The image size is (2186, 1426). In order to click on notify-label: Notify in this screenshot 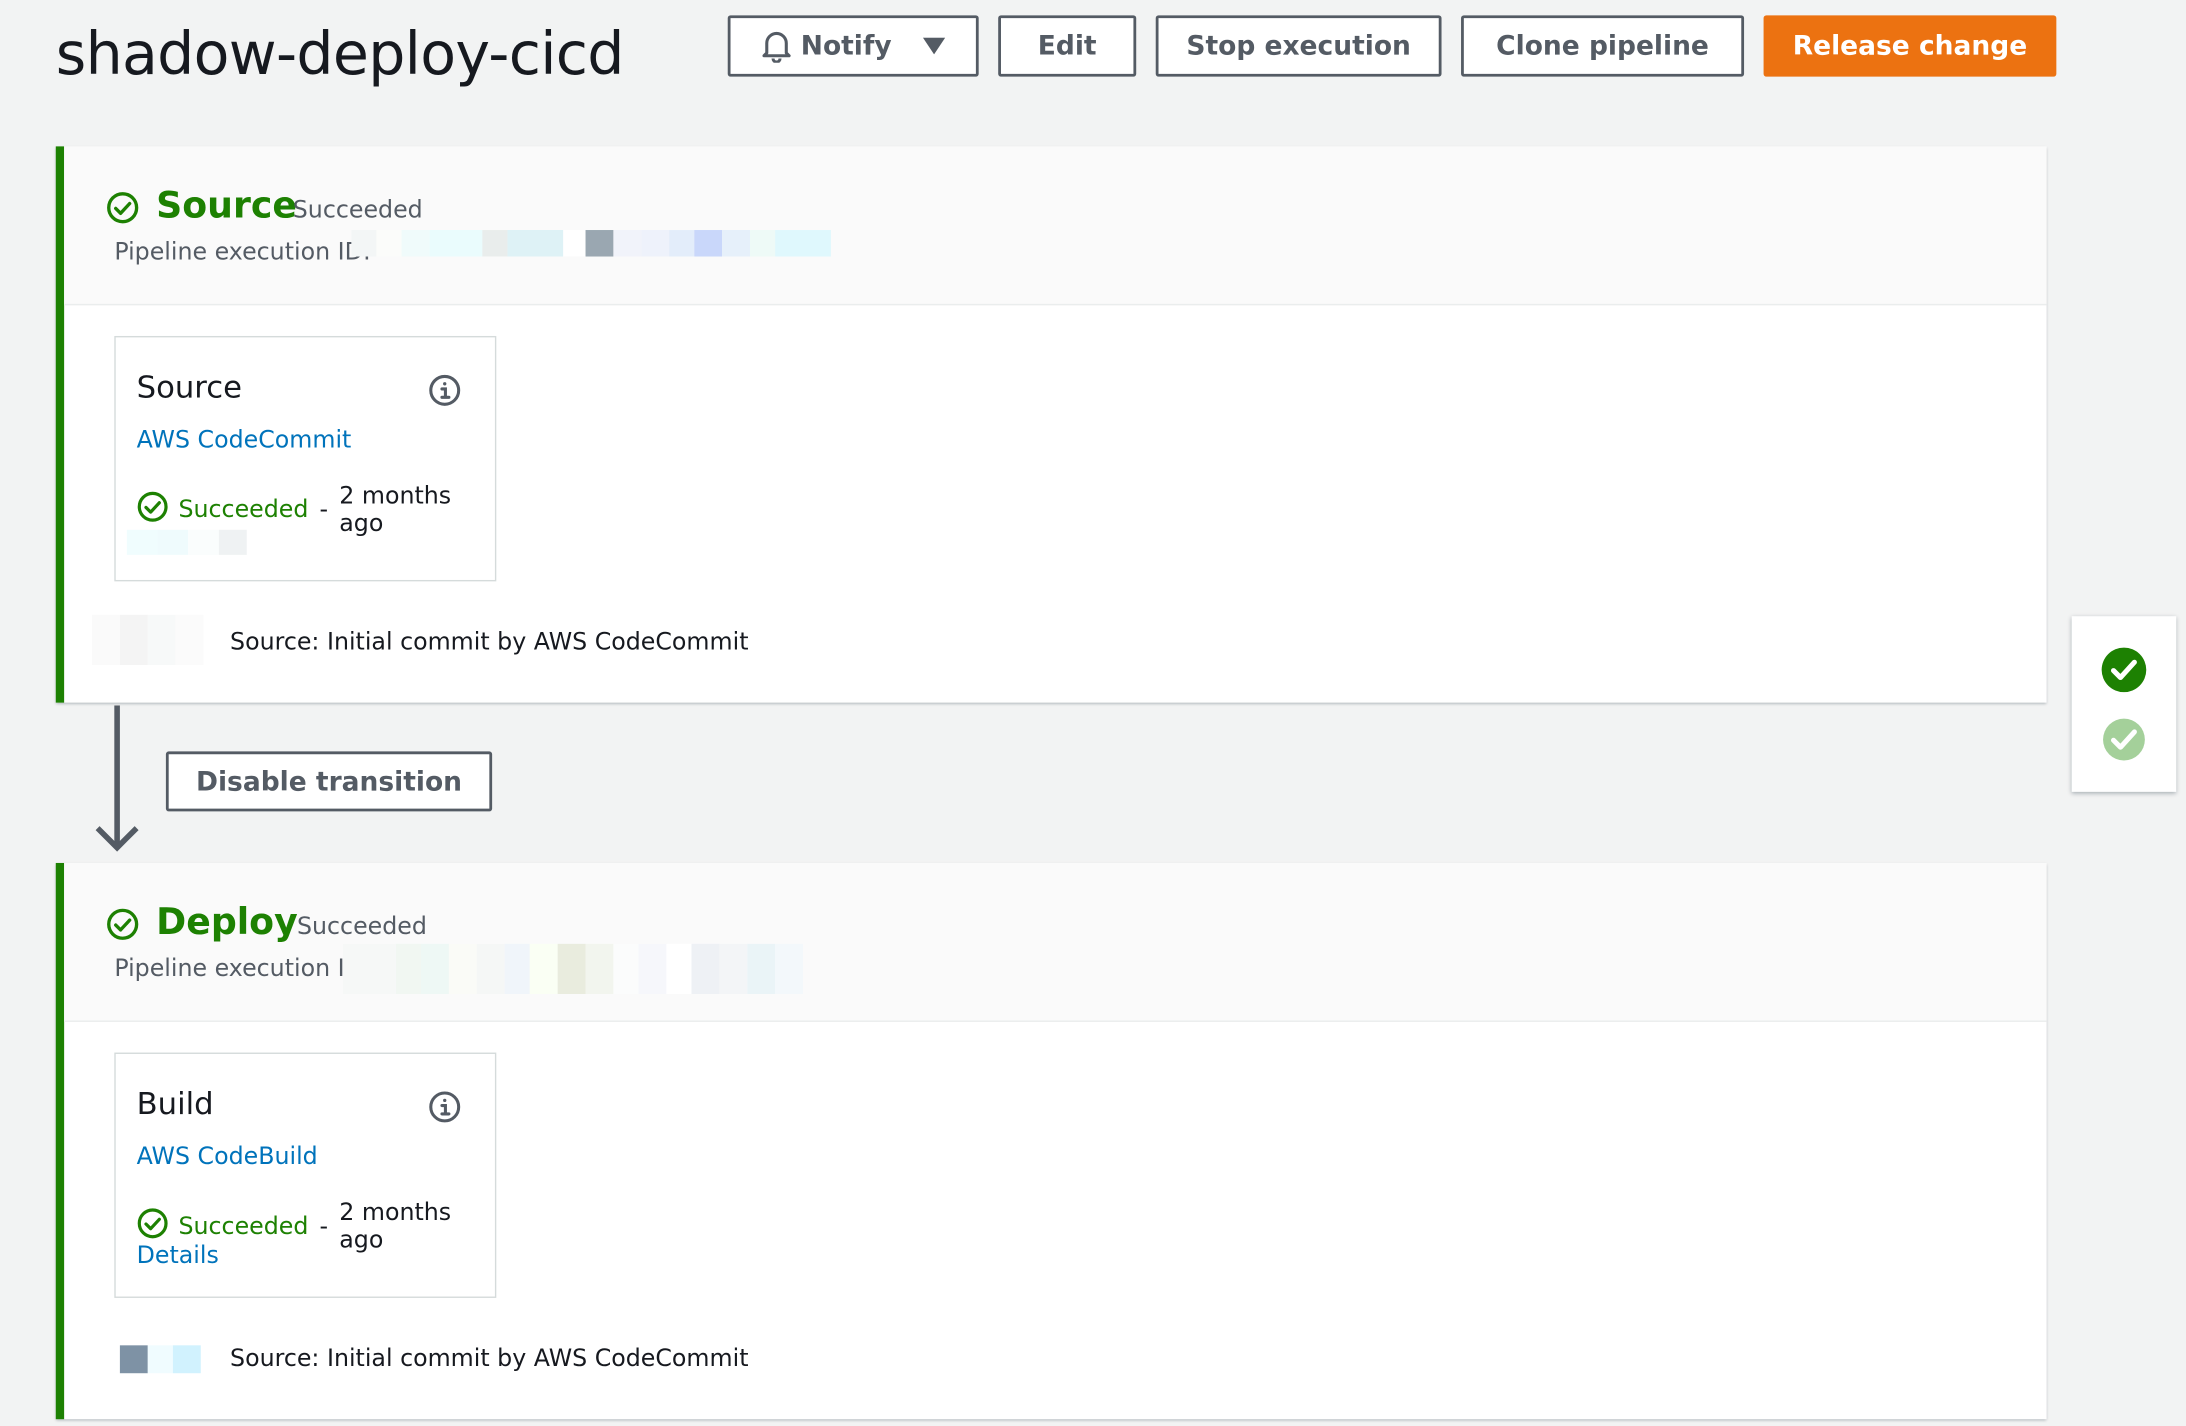, I will do `click(846, 46)`.